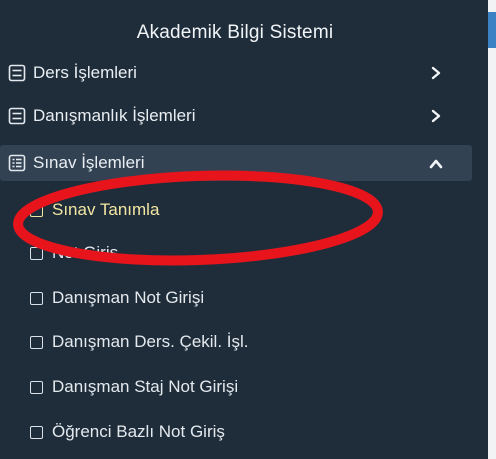 The width and height of the screenshot is (496, 459). What do you see at coordinates (128, 297) in the screenshot?
I see `submenu-label: Danışman Not Girişi` at bounding box center [128, 297].